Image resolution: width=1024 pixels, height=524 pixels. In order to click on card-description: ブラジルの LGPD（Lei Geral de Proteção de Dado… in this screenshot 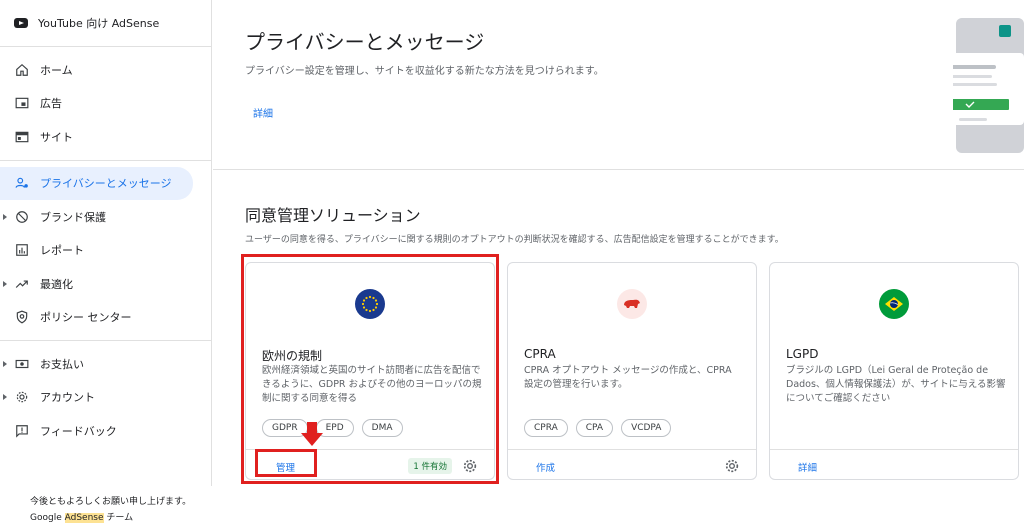, I will do `click(896, 384)`.